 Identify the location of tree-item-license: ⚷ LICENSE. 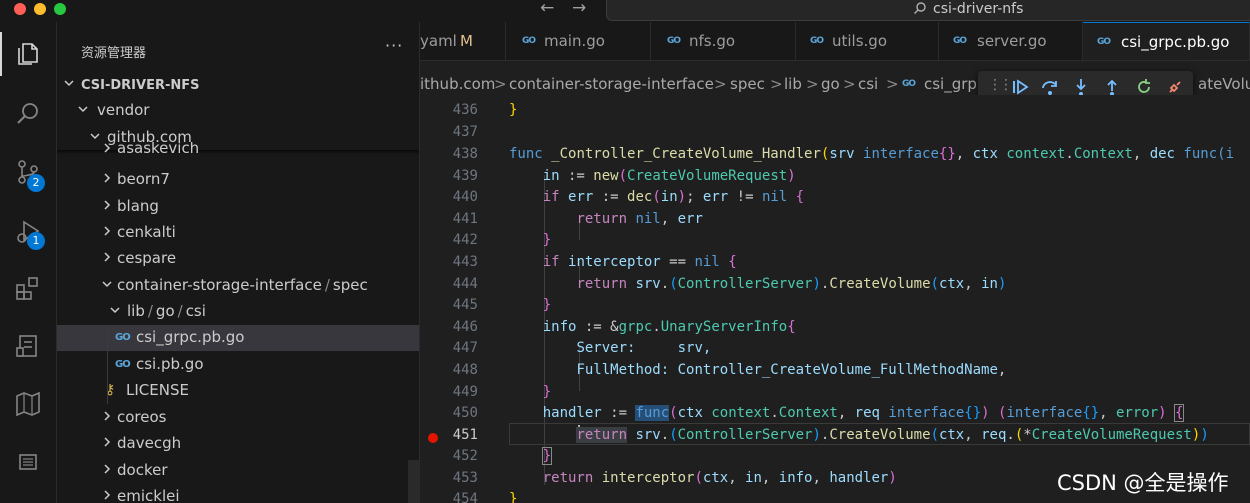
(238, 391).